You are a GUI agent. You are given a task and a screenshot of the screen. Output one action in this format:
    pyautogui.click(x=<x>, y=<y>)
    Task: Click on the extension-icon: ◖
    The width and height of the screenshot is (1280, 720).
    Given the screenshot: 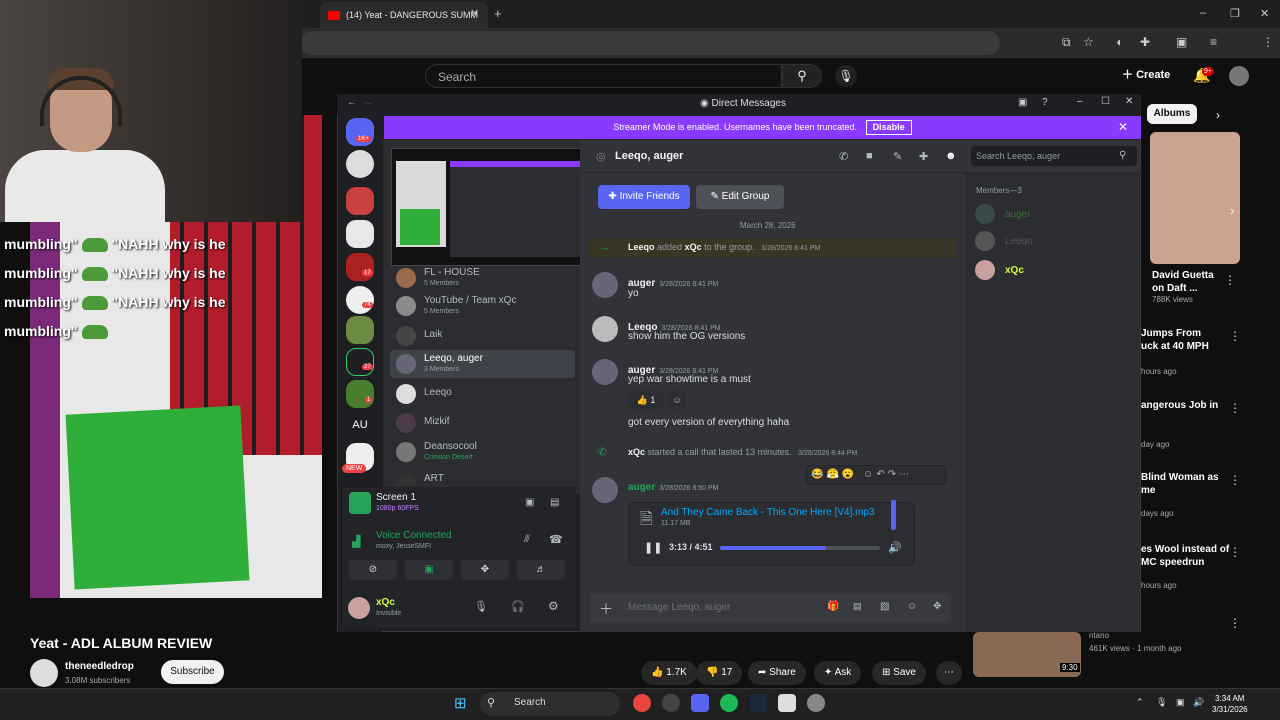 What is the action you would take?
    pyautogui.click(x=1118, y=42)
    